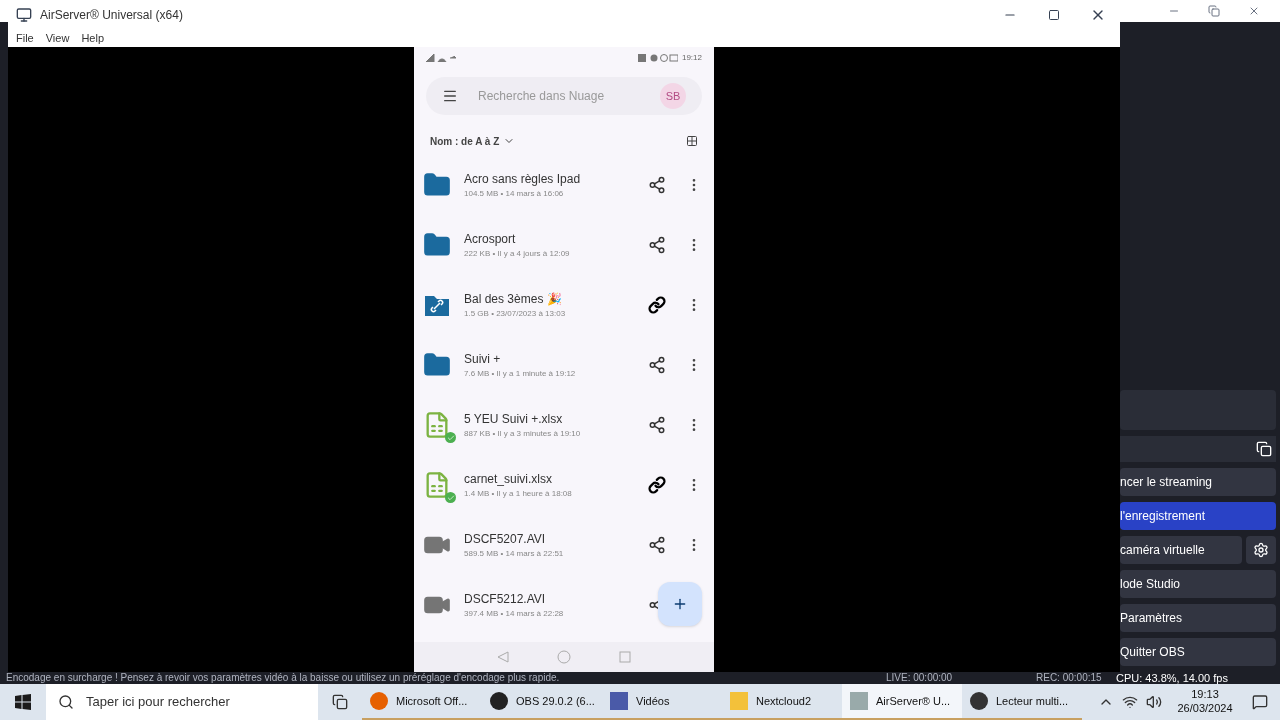 The height and width of the screenshot is (720, 1280). What do you see at coordinates (1154, 702) in the screenshot?
I see `volume-icon` at bounding box center [1154, 702].